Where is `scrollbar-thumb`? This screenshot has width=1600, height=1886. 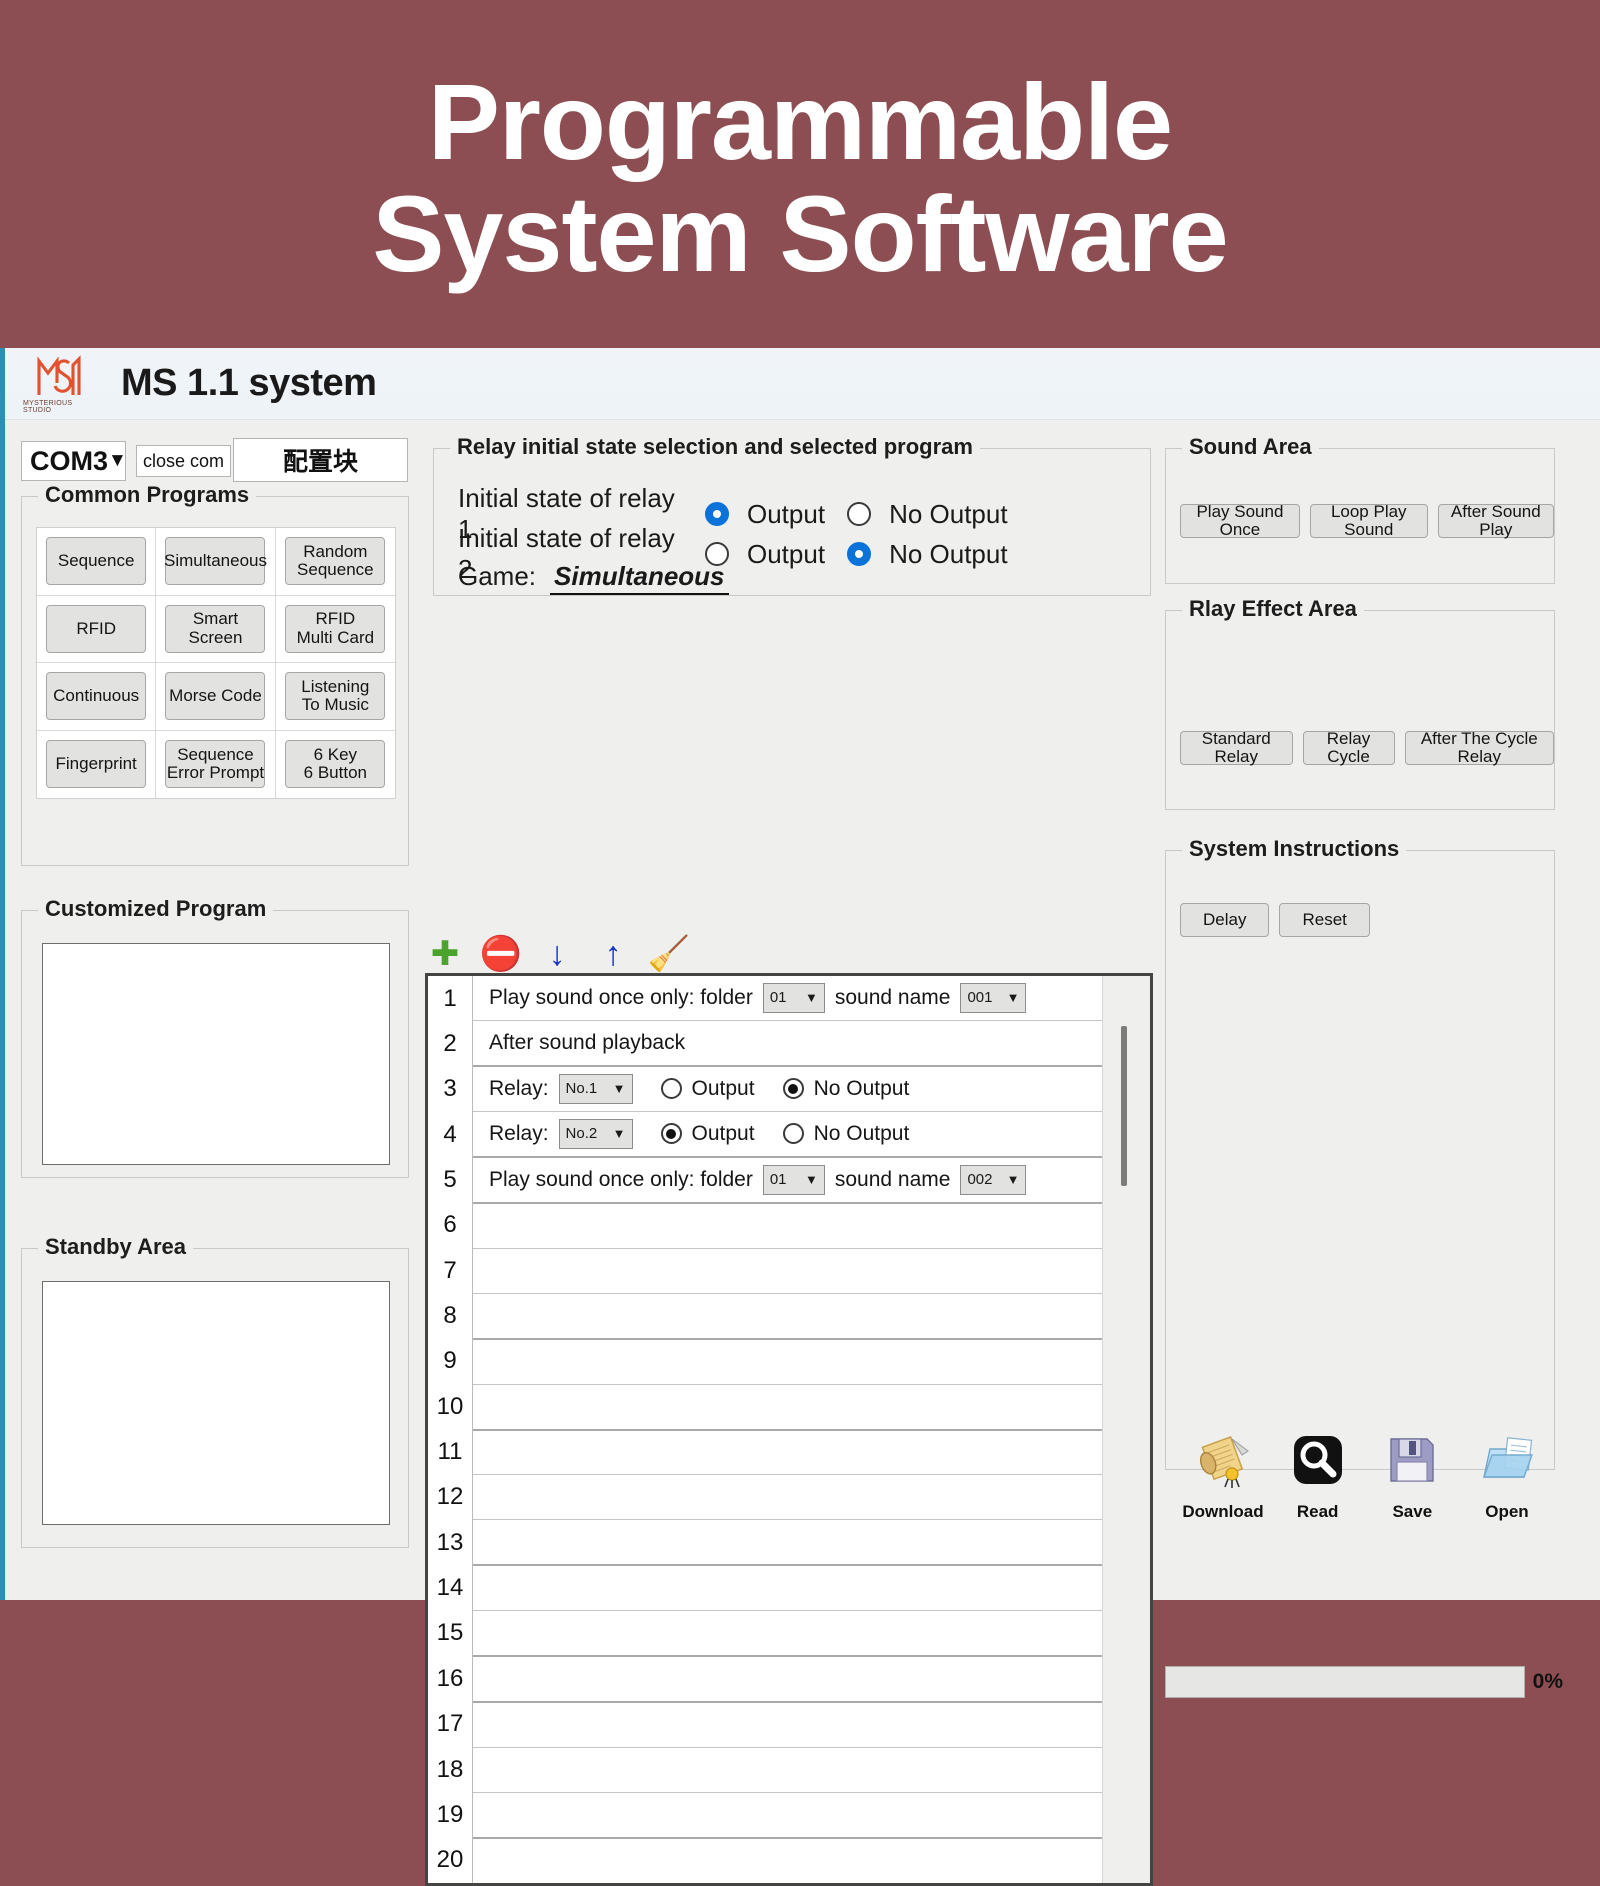 scrollbar-thumb is located at coordinates (1124, 1106).